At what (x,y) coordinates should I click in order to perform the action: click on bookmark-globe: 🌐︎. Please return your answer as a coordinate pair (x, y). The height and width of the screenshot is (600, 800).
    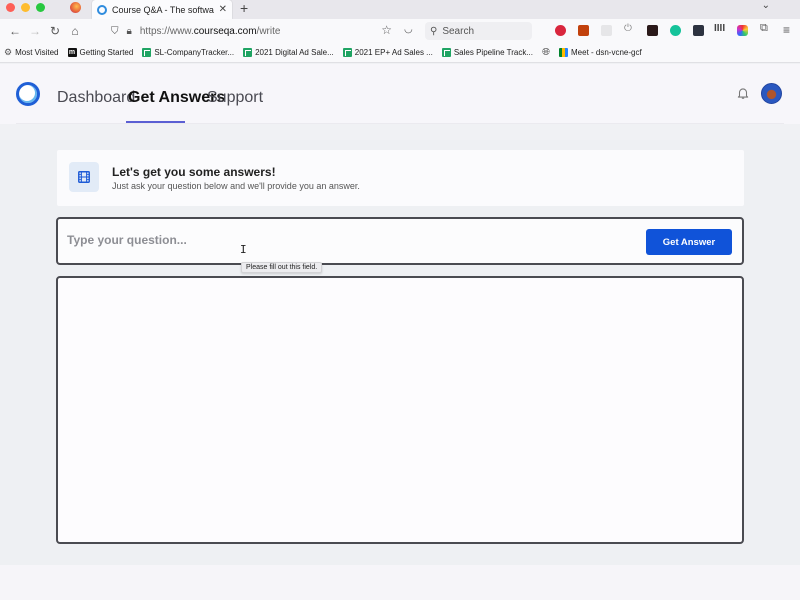
    Looking at the image, I should click on (546, 52).